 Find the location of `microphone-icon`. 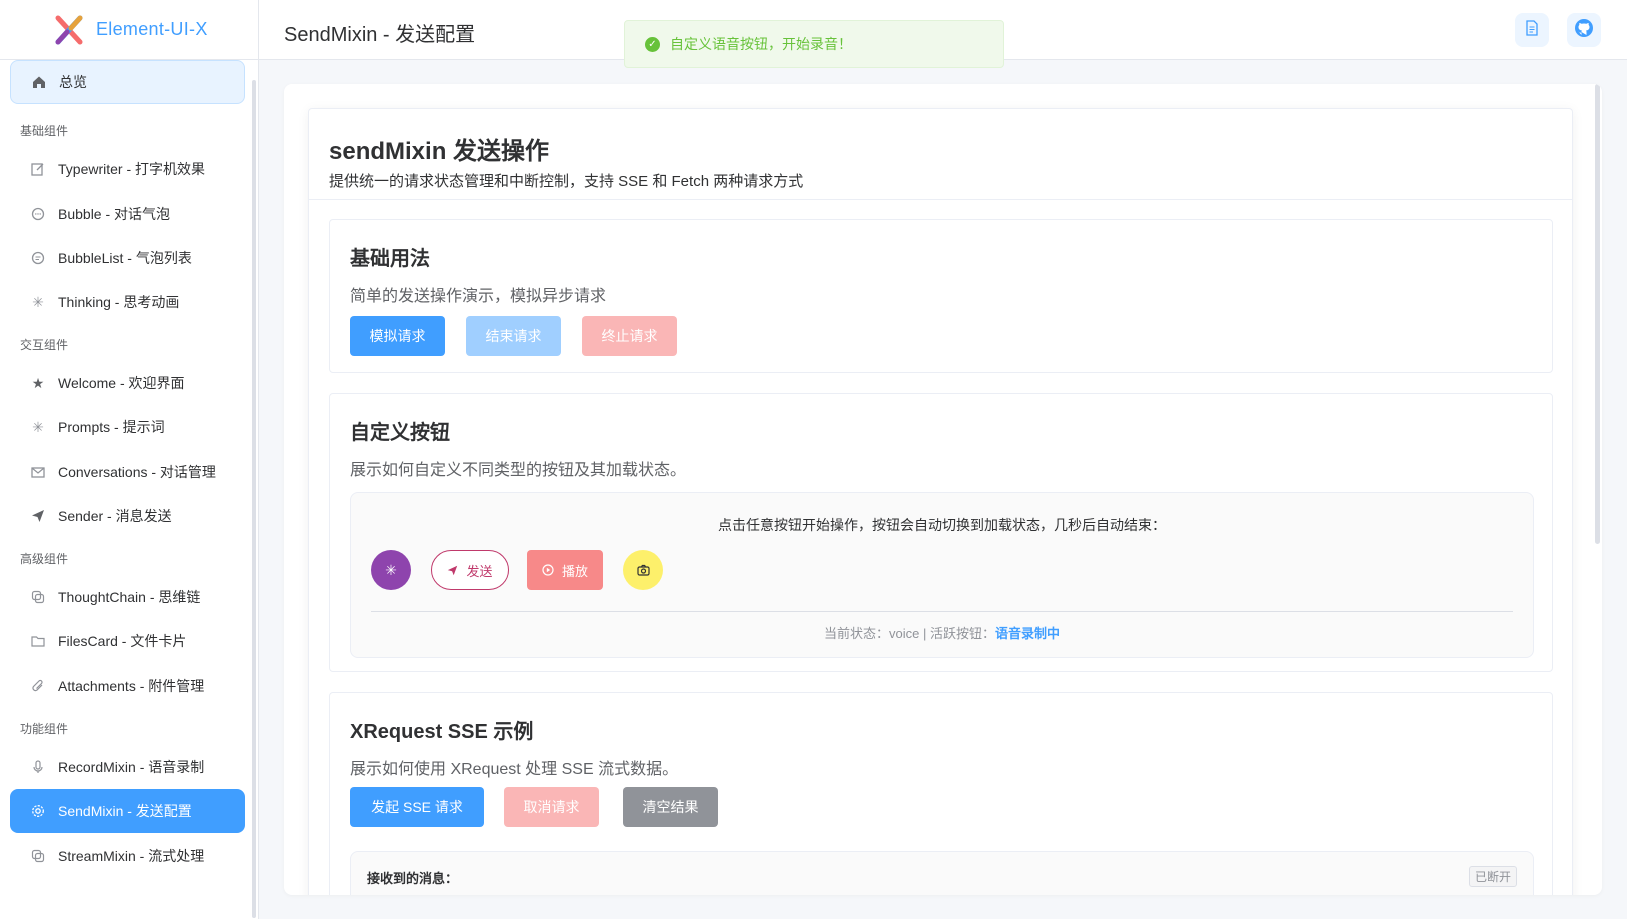

microphone-icon is located at coordinates (38, 767).